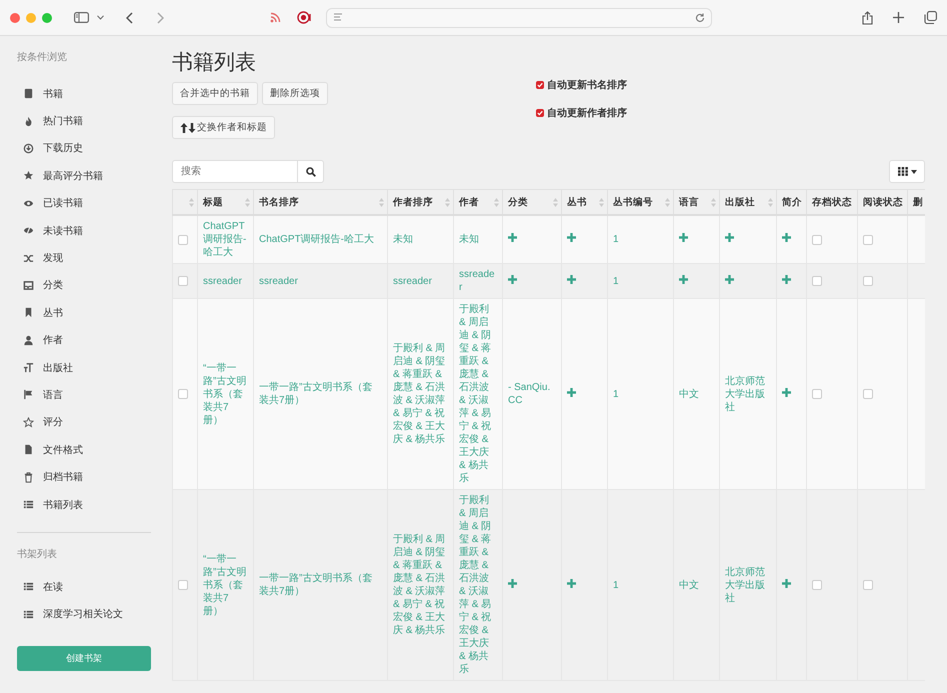  Describe the element at coordinates (47, 17) in the screenshot. I see `zoom-button` at that location.